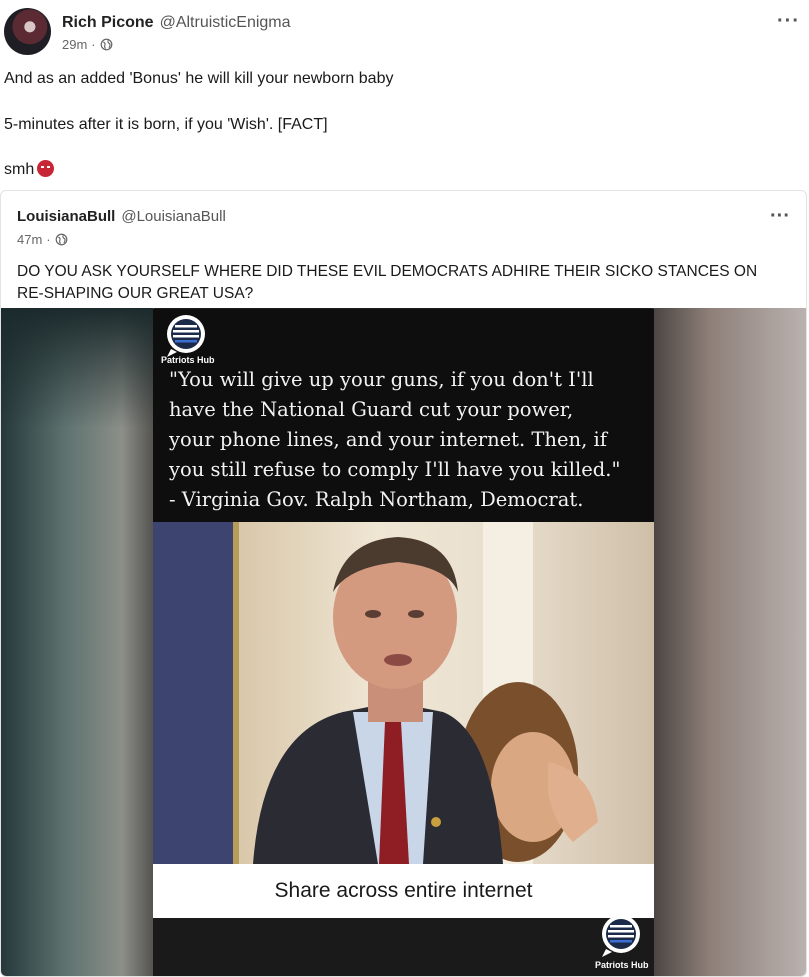 This screenshot has width=809, height=977. I want to click on author: Rich Picone @AltruisticEnigma, so click(176, 23).